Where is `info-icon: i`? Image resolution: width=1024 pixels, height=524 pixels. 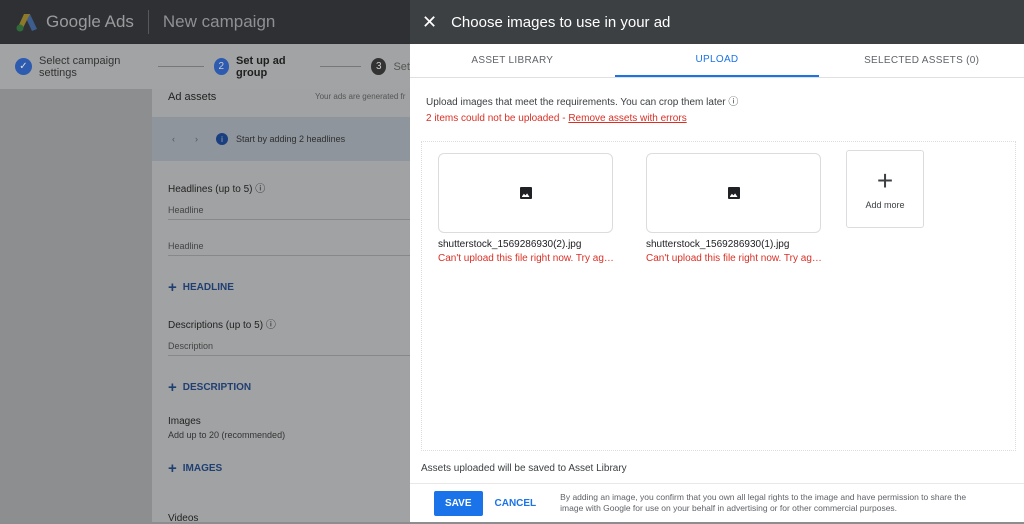
info-icon: i is located at coordinates (222, 139).